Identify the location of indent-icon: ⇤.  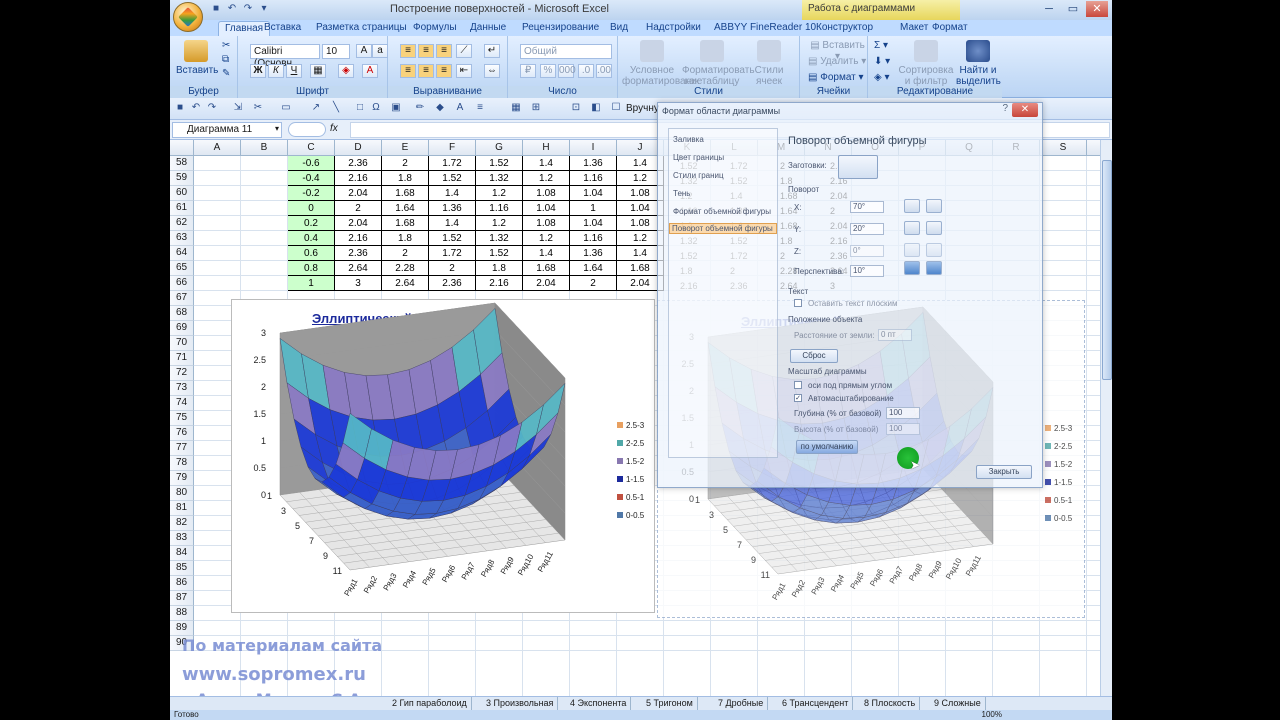
(464, 71).